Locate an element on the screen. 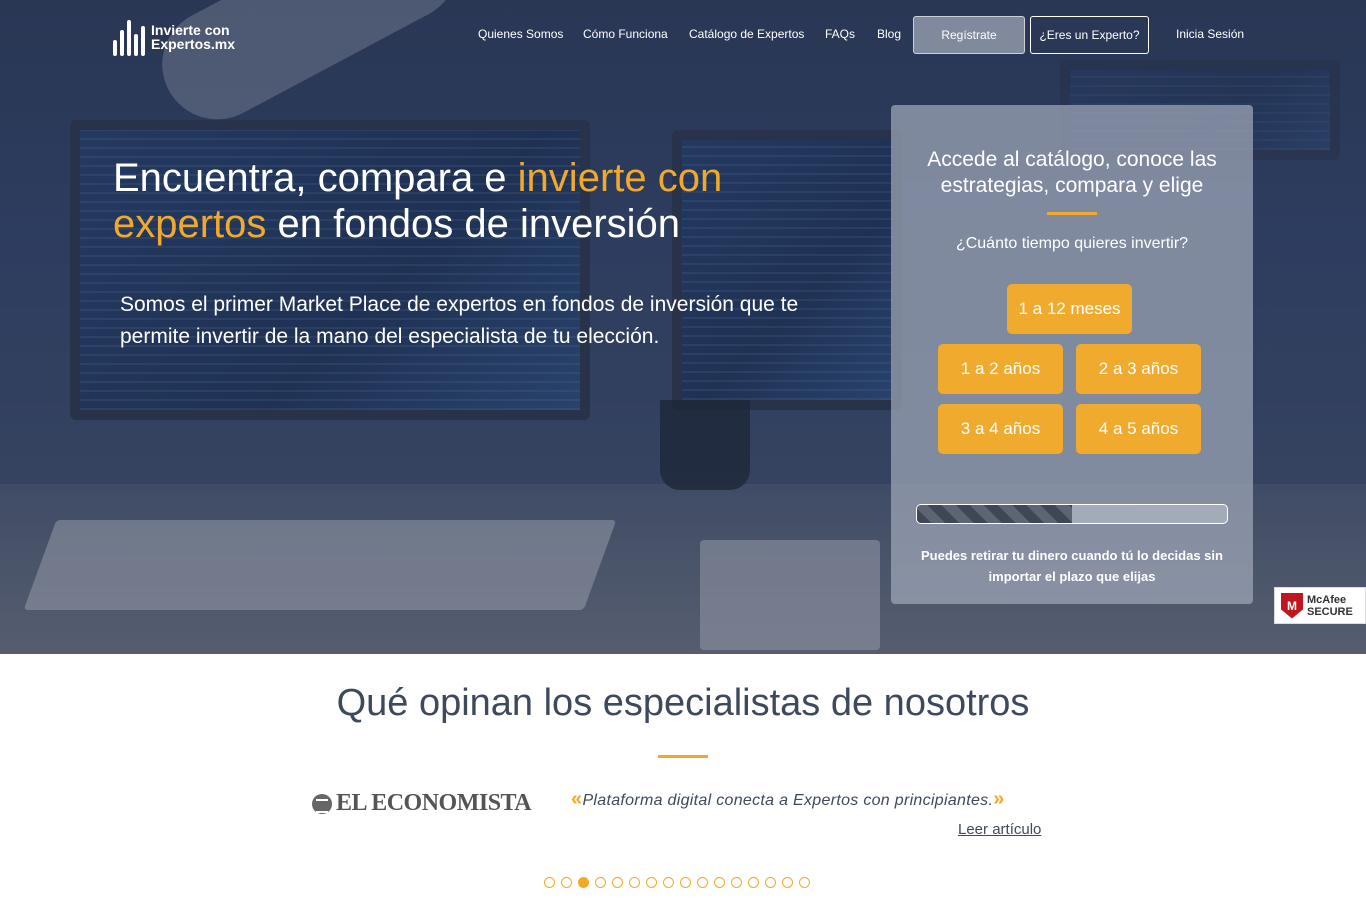 The width and height of the screenshot is (1366, 912). option-3-4-anos: 3 a 4 años is located at coordinates (1000, 429).